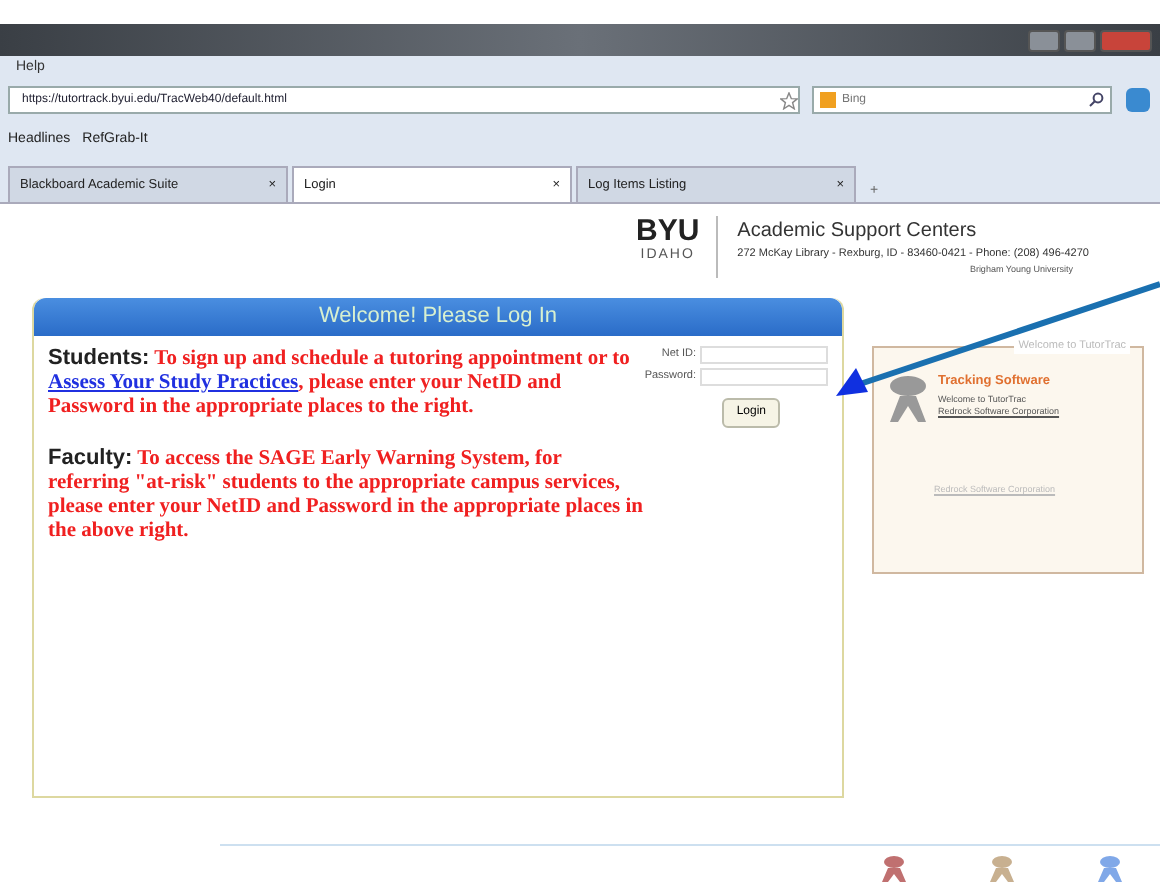 The width and height of the screenshot is (1160, 896). What do you see at coordinates (789, 100) in the screenshot?
I see `star-icon` at bounding box center [789, 100].